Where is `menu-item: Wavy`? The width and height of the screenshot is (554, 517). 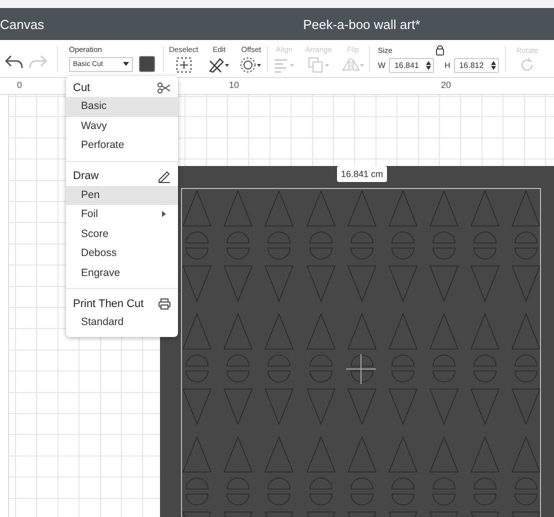
menu-item: Wavy is located at coordinates (122, 126).